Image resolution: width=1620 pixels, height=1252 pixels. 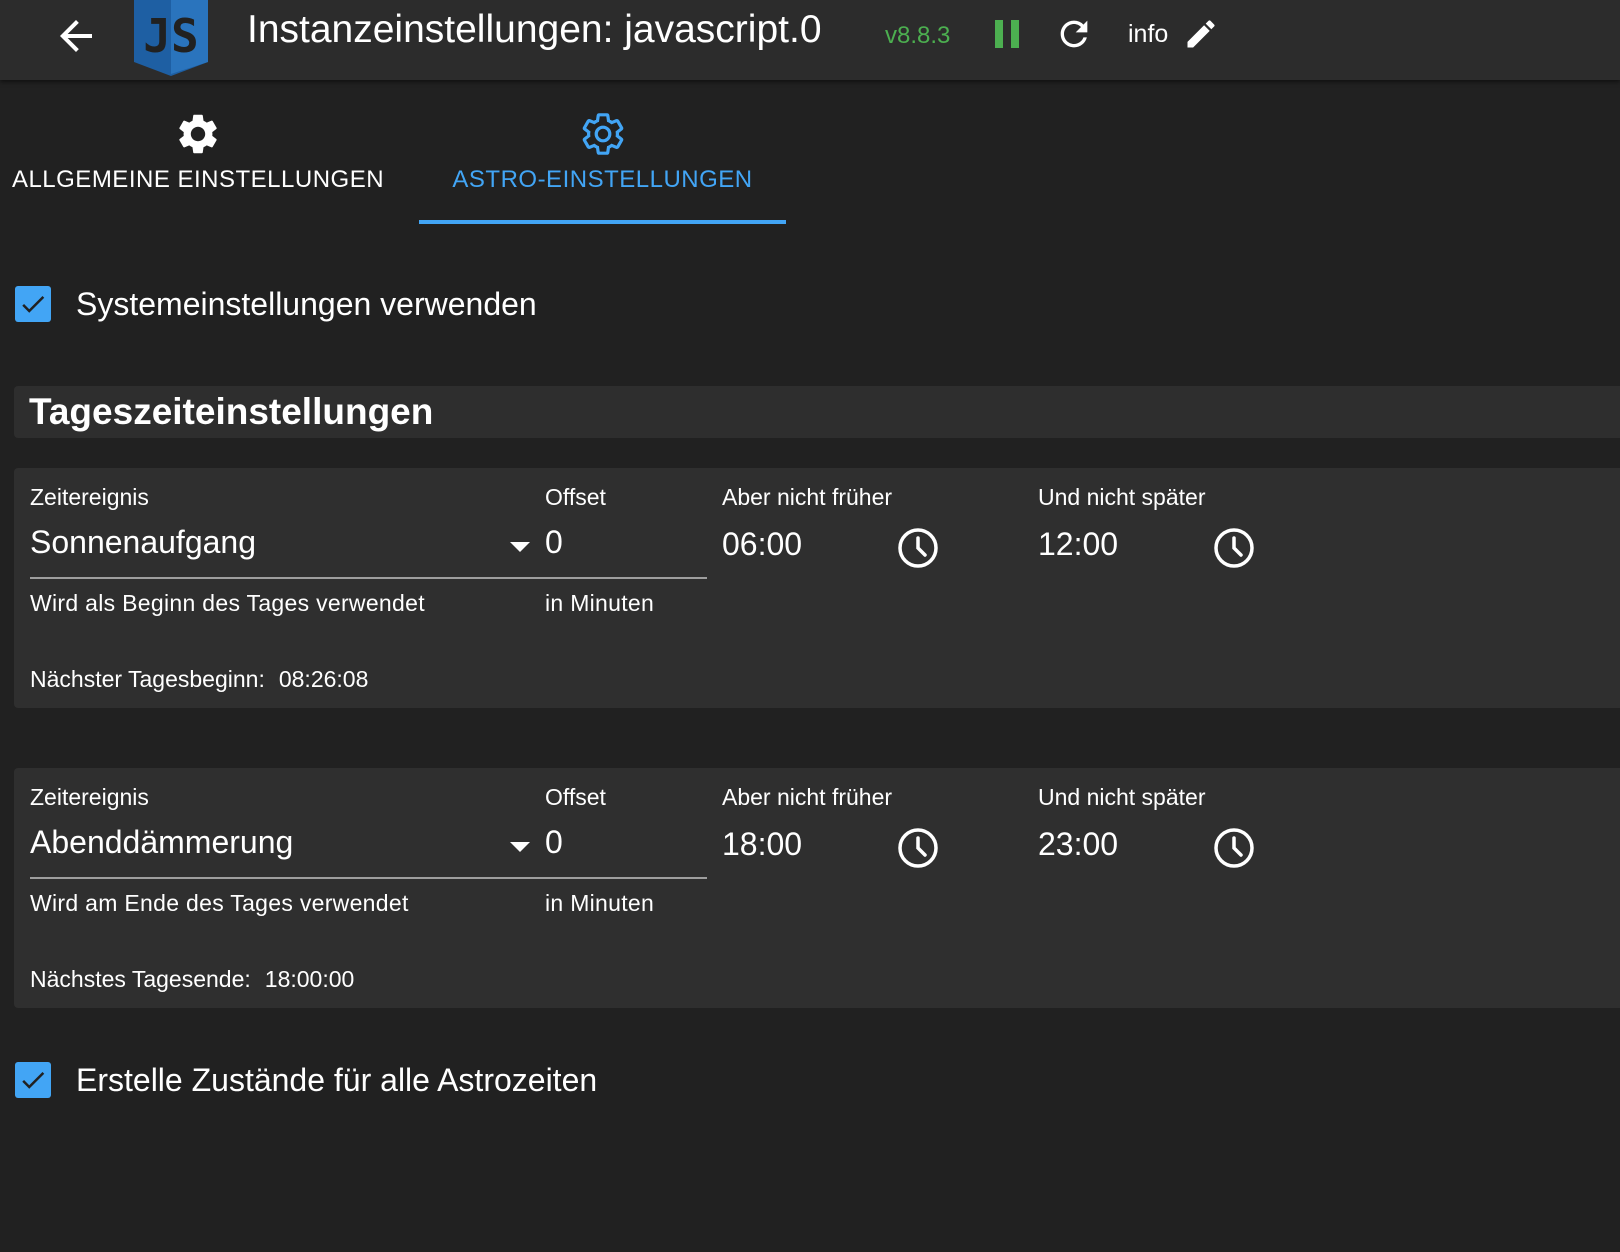 I want to click on tab-general-label: ALLGEMEINE EINSTELLUNGEN, so click(x=198, y=179).